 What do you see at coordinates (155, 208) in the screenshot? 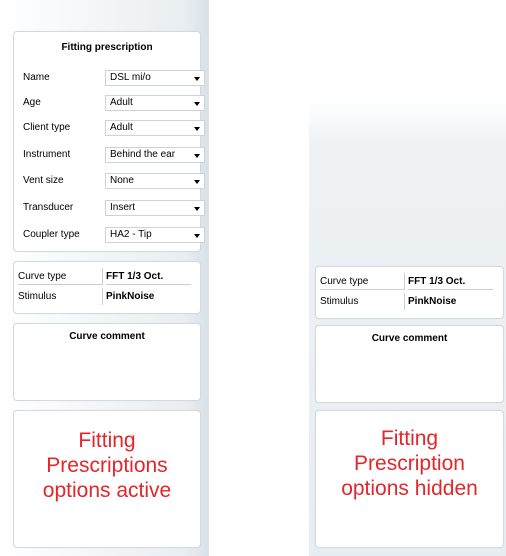
I see `transducer-dropdown: Insert` at bounding box center [155, 208].